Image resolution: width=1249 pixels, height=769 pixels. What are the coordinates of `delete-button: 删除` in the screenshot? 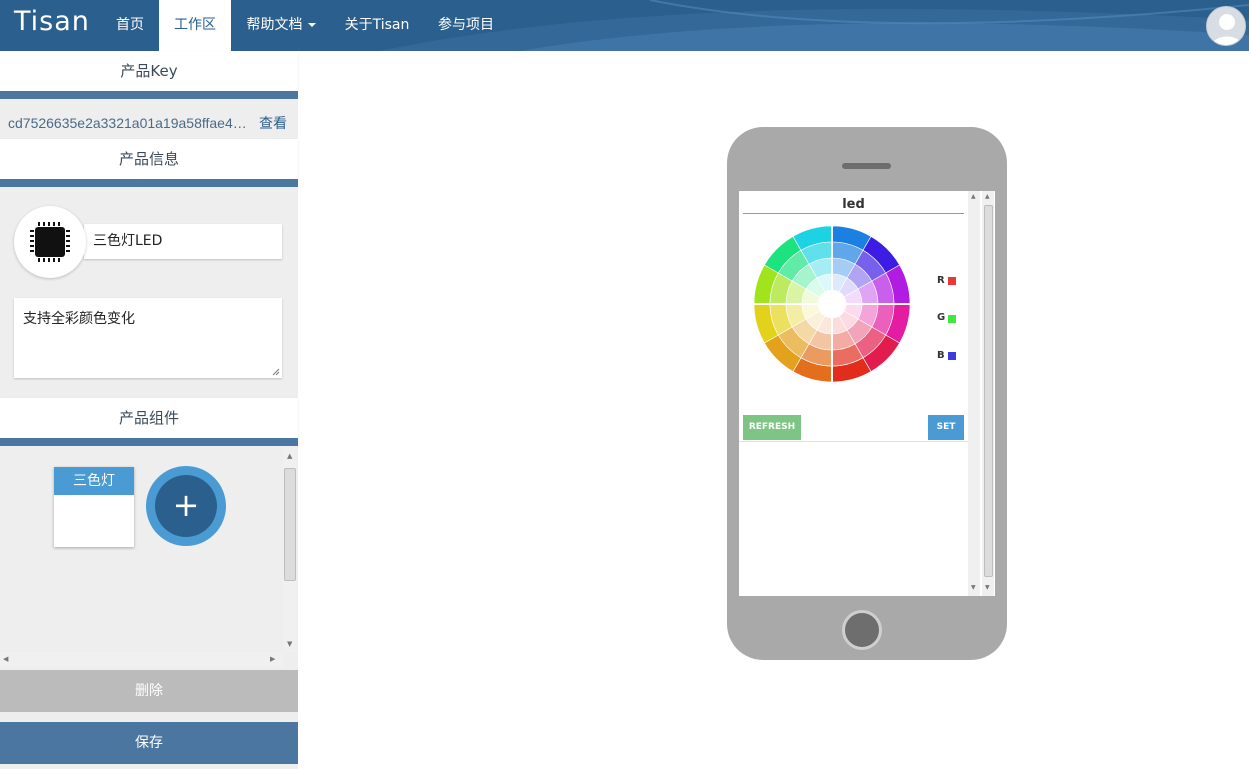 It's located at (149, 691).